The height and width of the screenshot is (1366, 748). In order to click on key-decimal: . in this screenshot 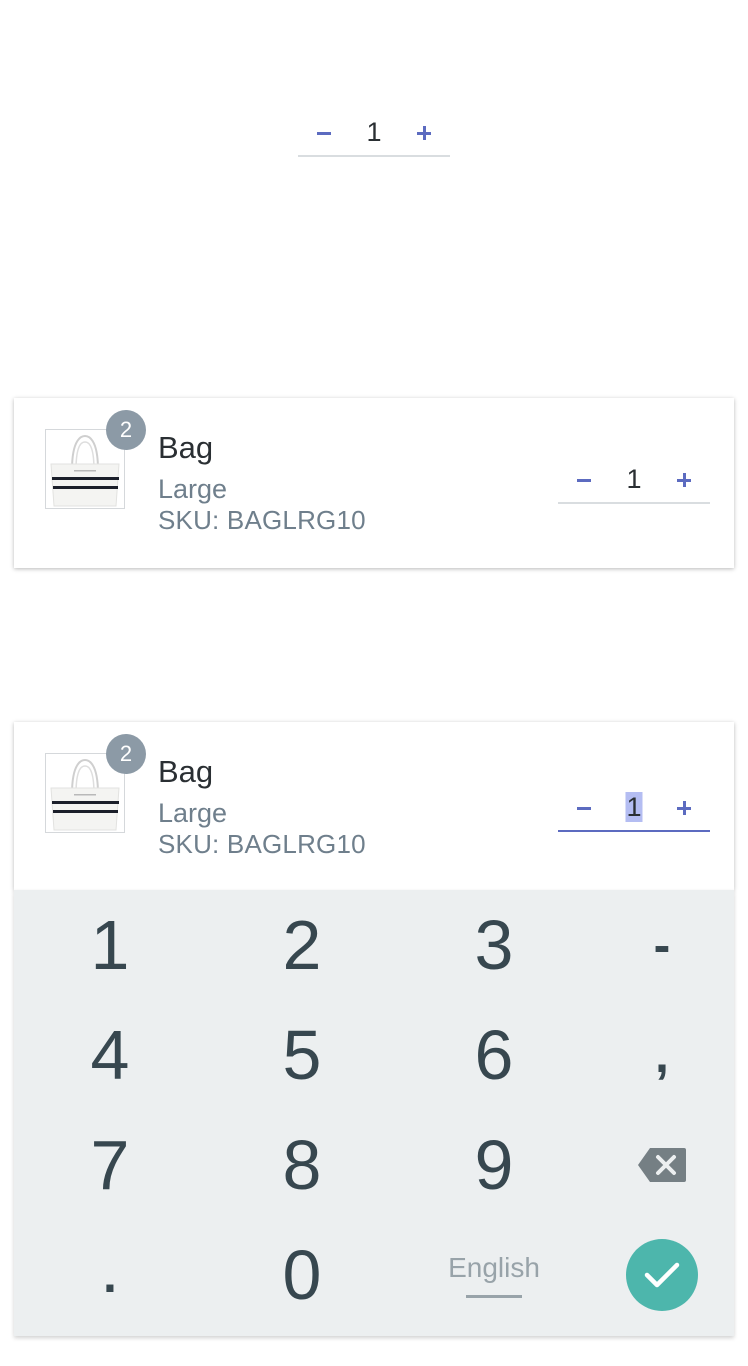, I will do `click(110, 1275)`.